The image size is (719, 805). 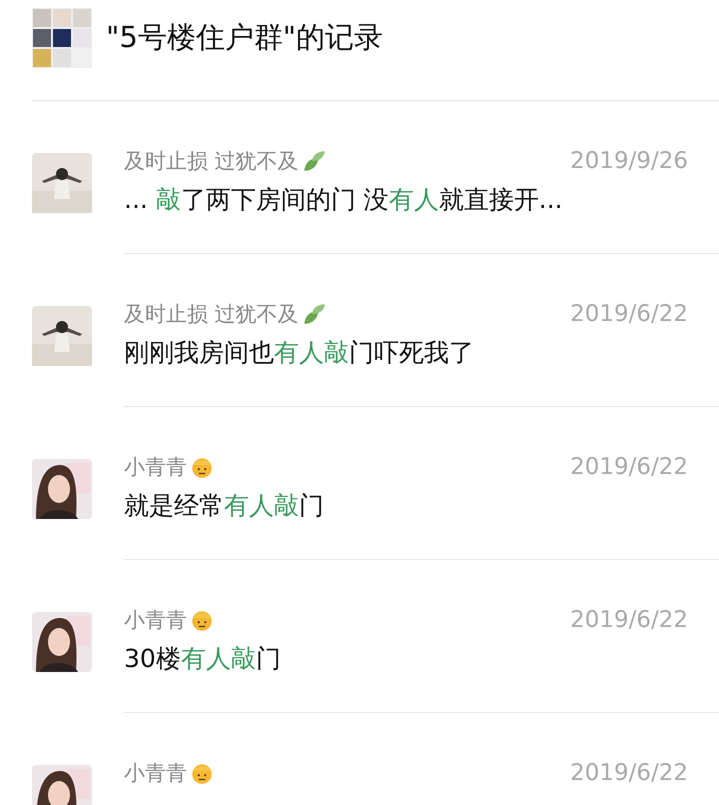 I want to click on message-preview: 就是经常有人敲门, so click(x=224, y=506).